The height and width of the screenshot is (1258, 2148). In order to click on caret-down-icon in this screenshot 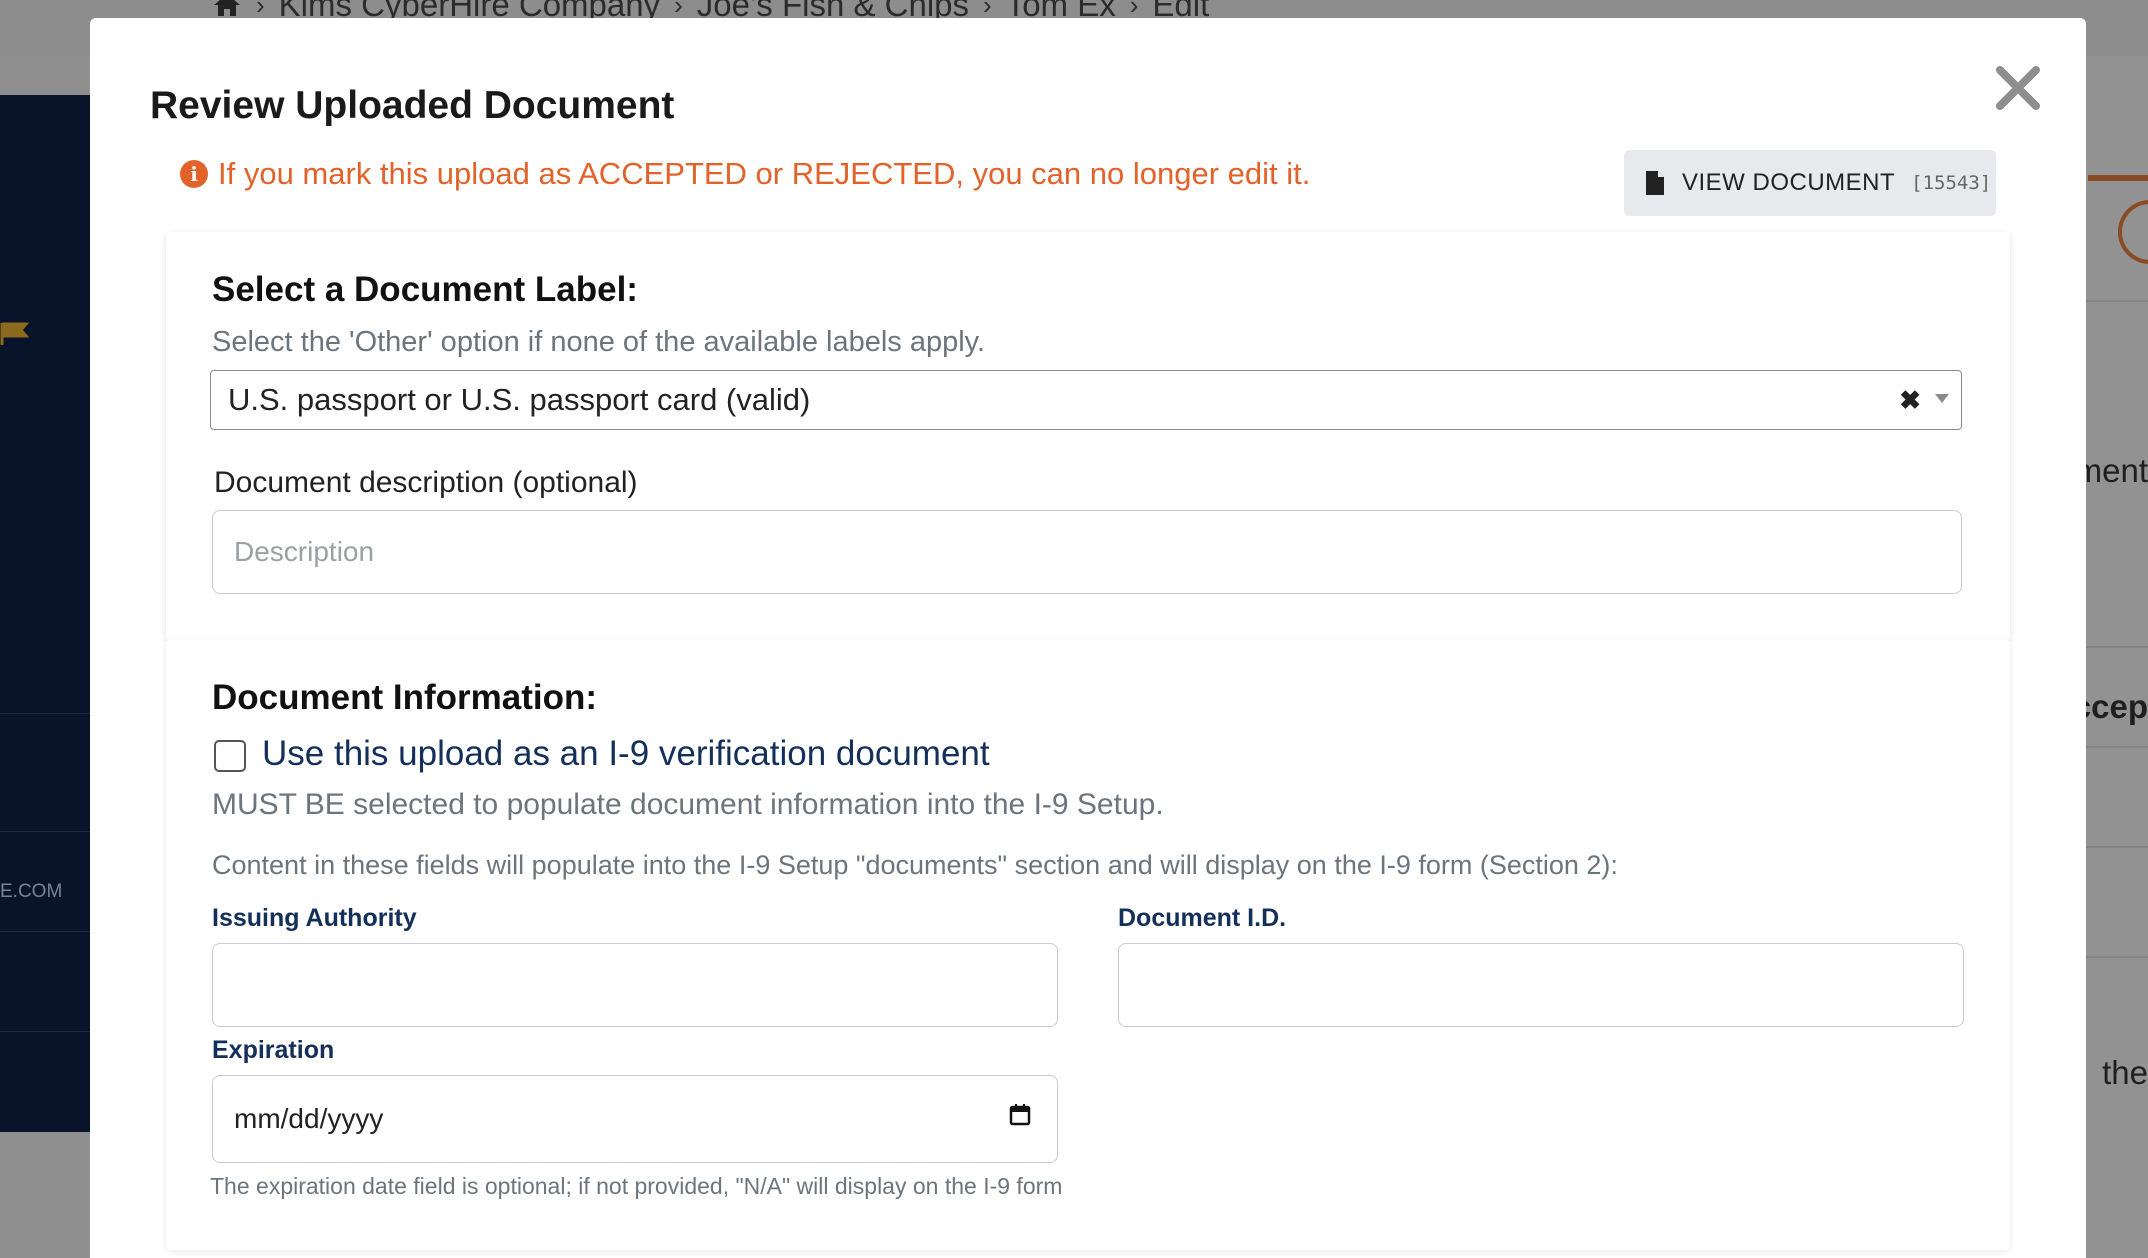, I will do `click(1942, 398)`.